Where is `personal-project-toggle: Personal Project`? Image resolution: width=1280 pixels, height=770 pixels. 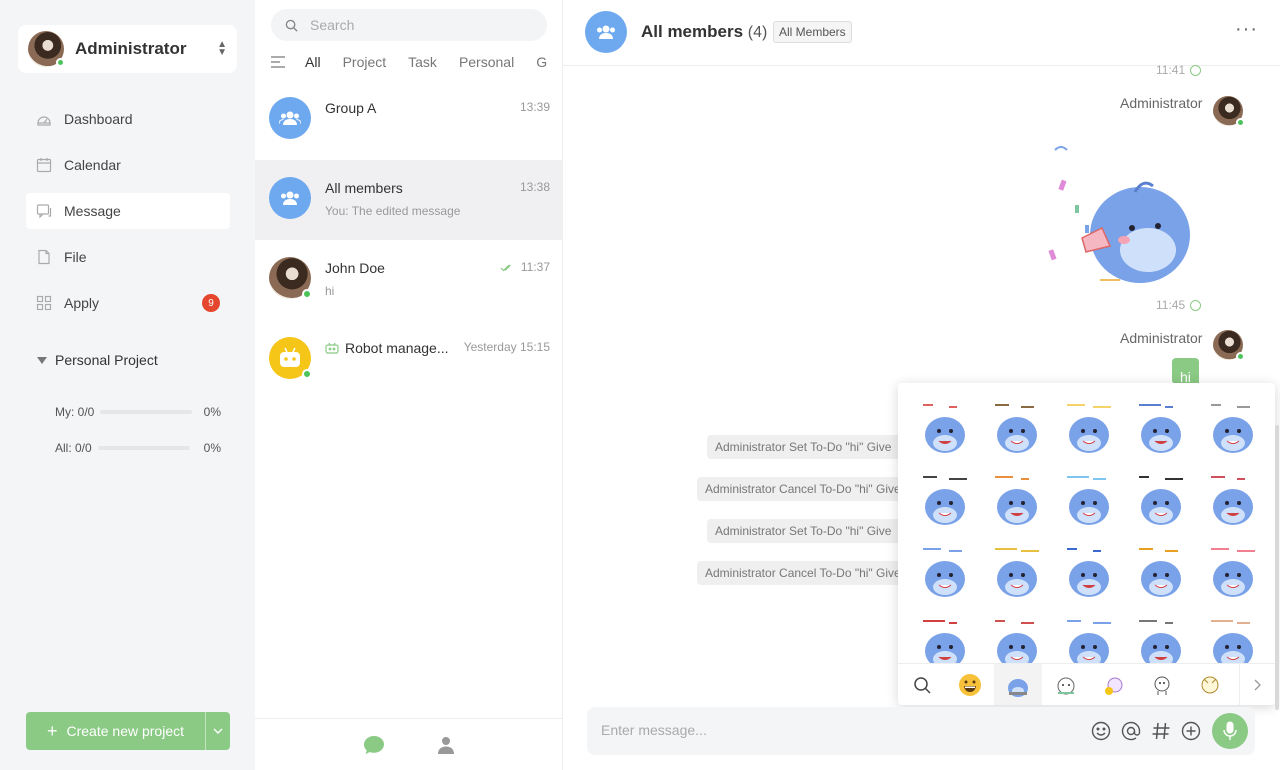 personal-project-toggle: Personal Project is located at coordinates (97, 360).